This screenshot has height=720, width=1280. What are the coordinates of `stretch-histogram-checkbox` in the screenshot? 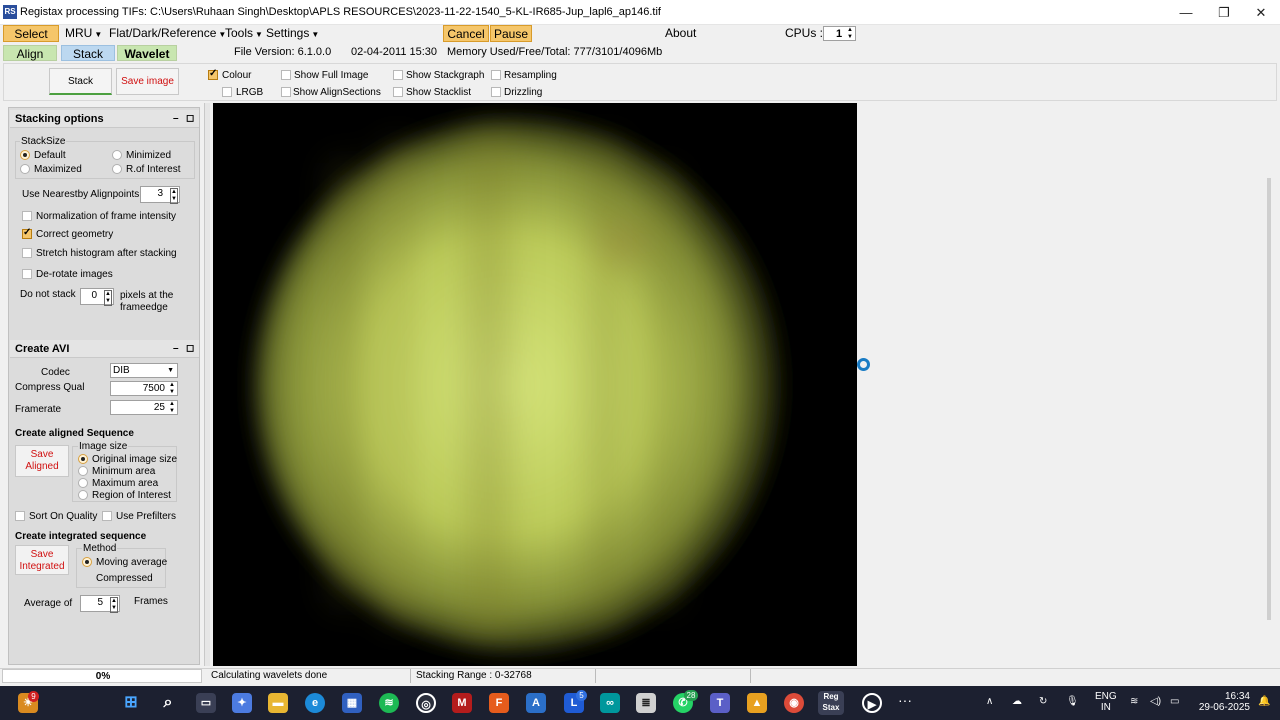 It's located at (27, 253).